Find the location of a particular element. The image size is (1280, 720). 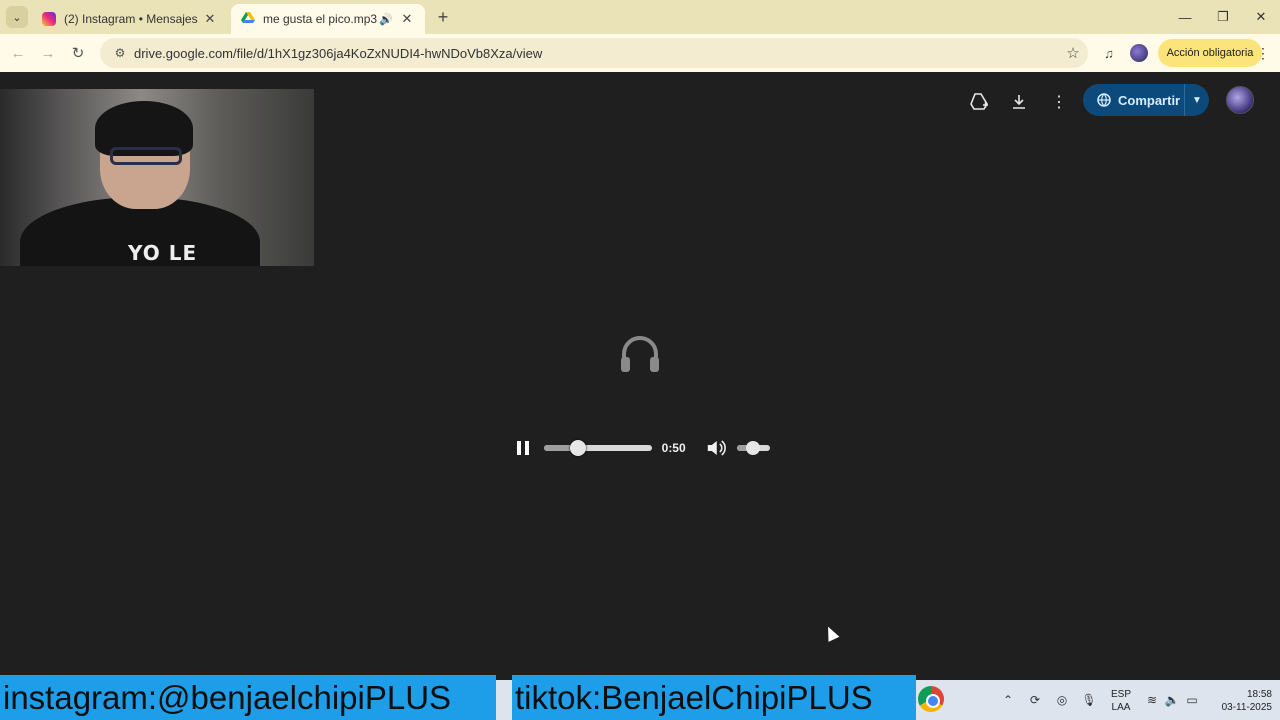

mouse-cursor is located at coordinates (831, 633).